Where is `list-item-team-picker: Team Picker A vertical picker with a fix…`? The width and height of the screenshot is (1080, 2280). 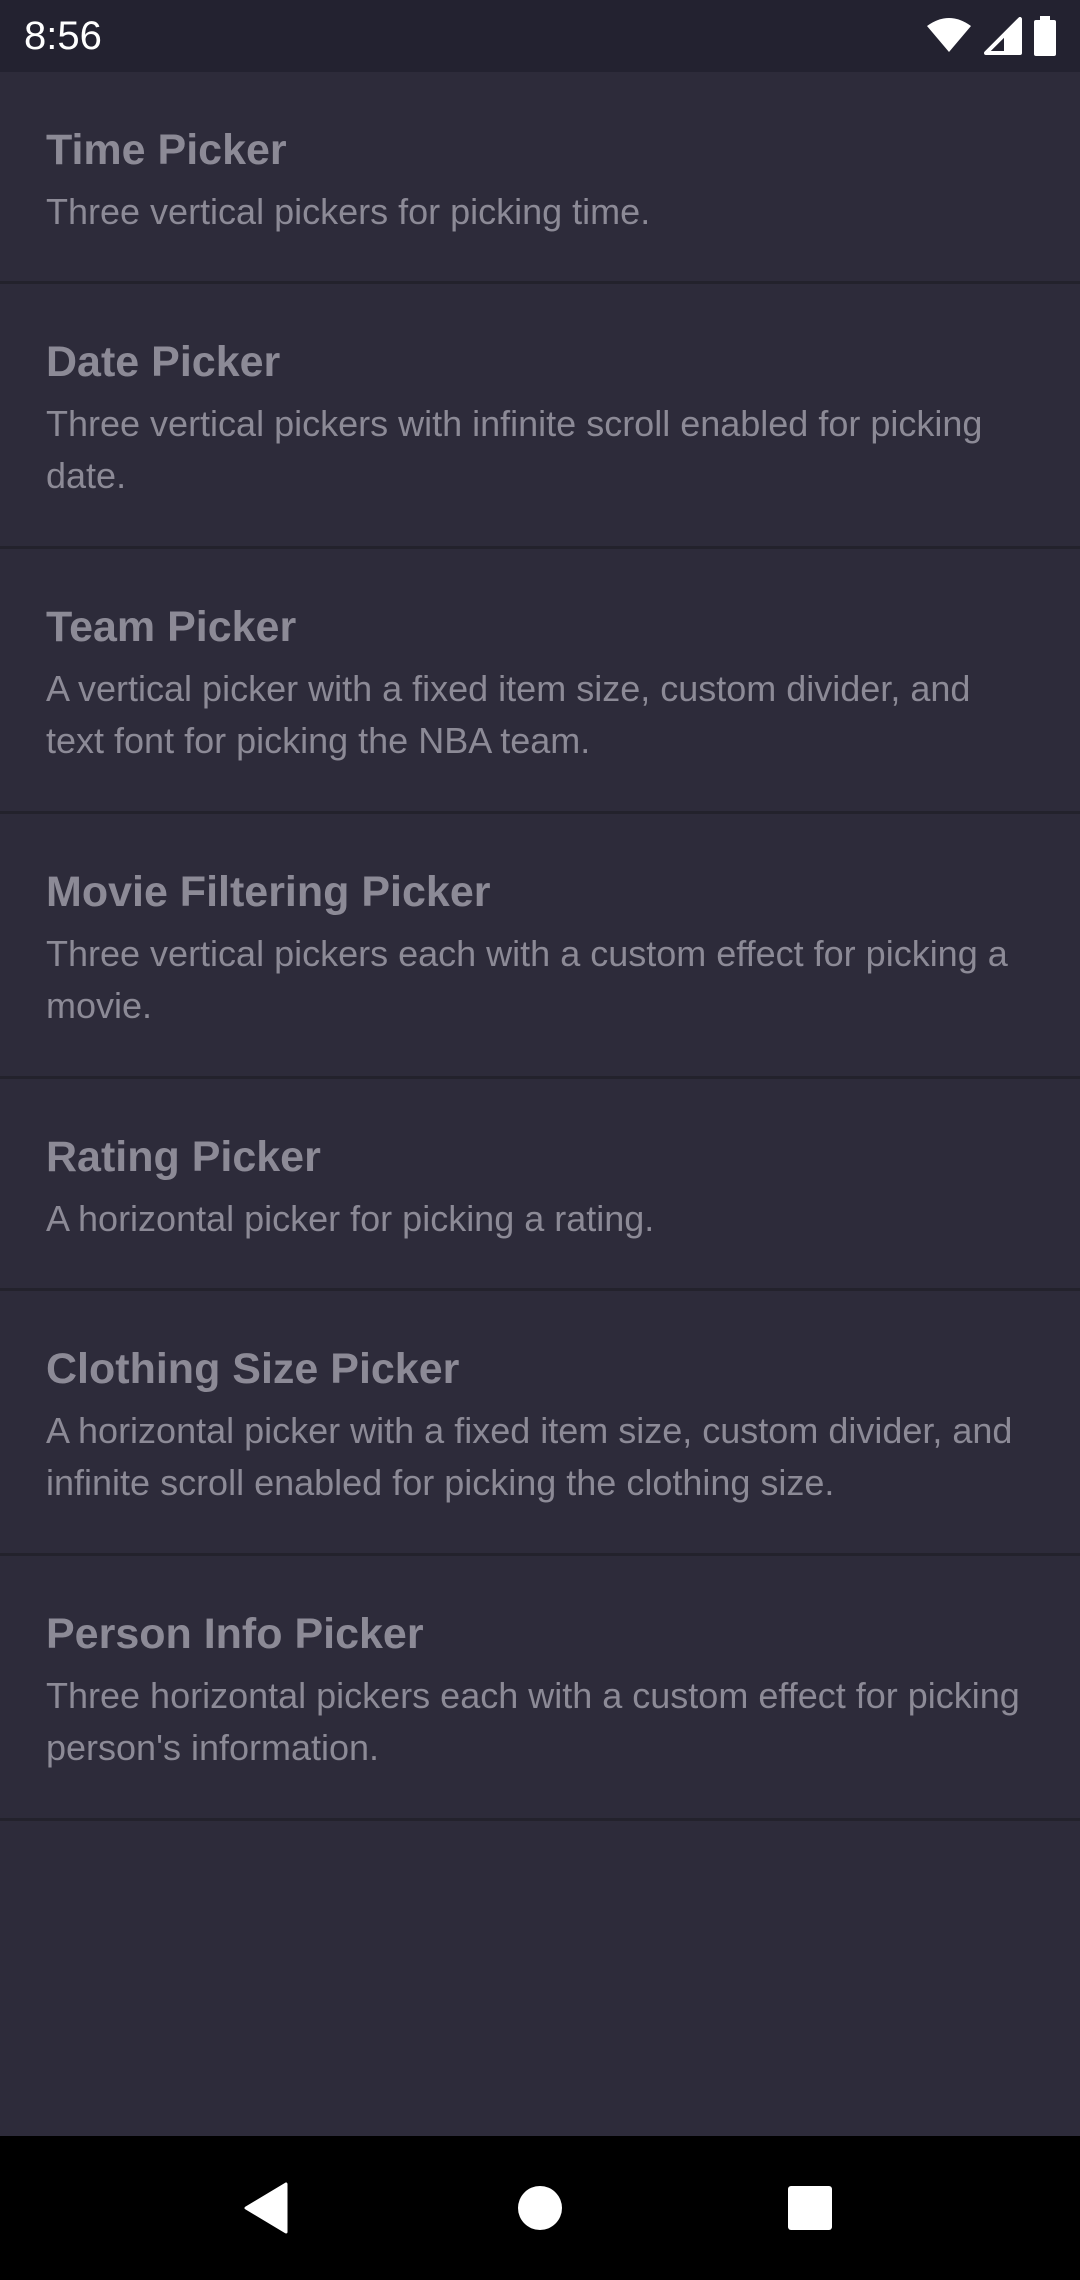 list-item-team-picker: Team Picker A vertical picker with a fix… is located at coordinates (540, 681).